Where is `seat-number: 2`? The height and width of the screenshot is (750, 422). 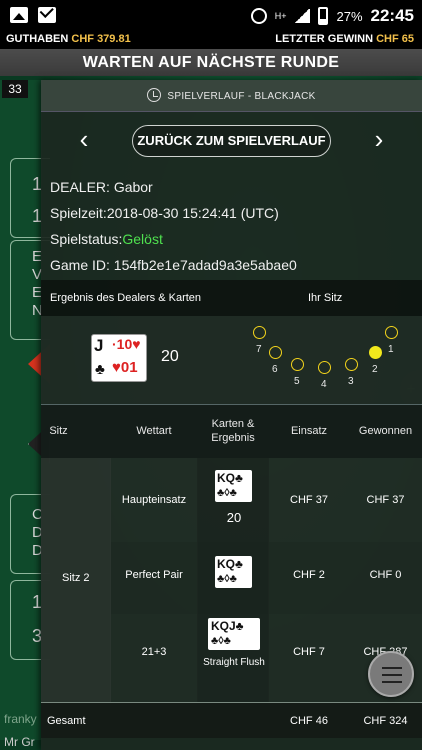 seat-number: 2 is located at coordinates (375, 369).